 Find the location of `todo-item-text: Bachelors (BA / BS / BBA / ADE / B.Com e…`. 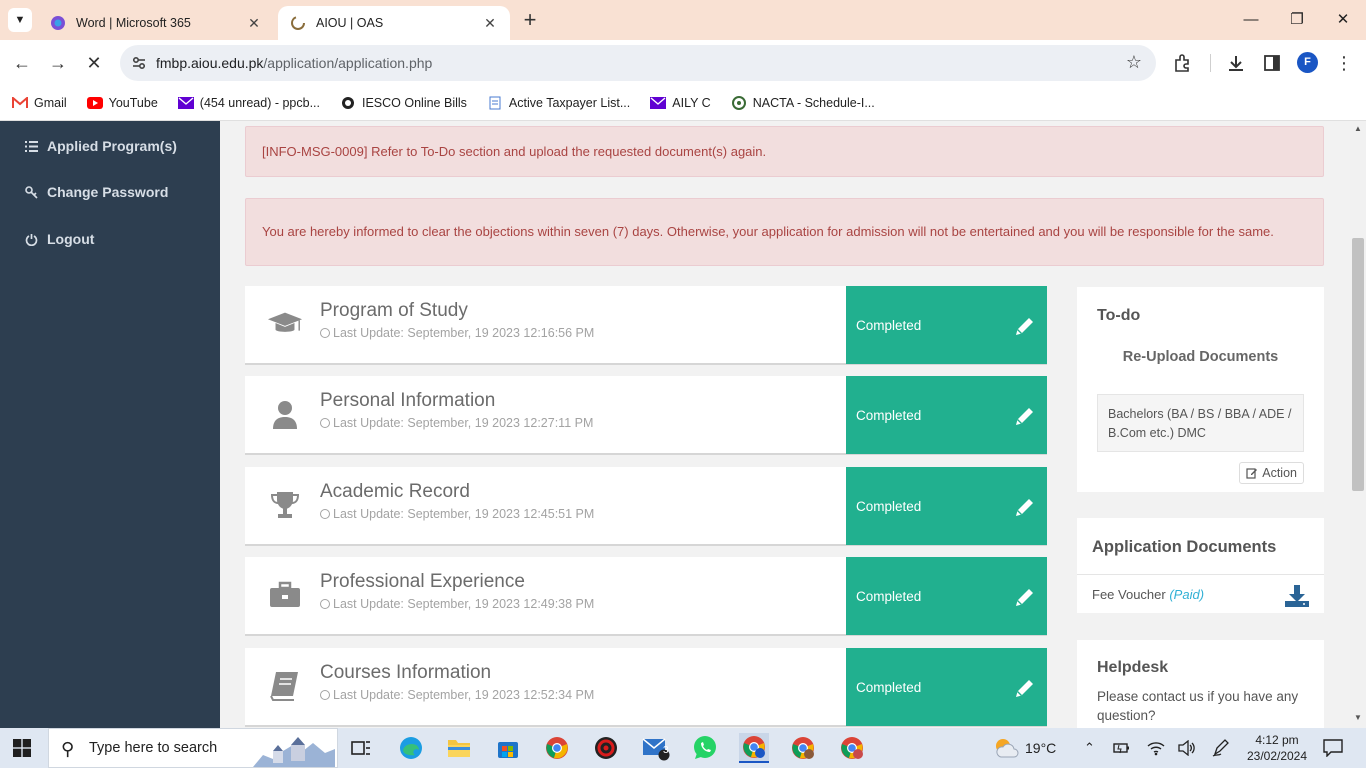

todo-item-text: Bachelors (BA / BS / BBA / ADE / B.Com e… is located at coordinates (1200, 423).